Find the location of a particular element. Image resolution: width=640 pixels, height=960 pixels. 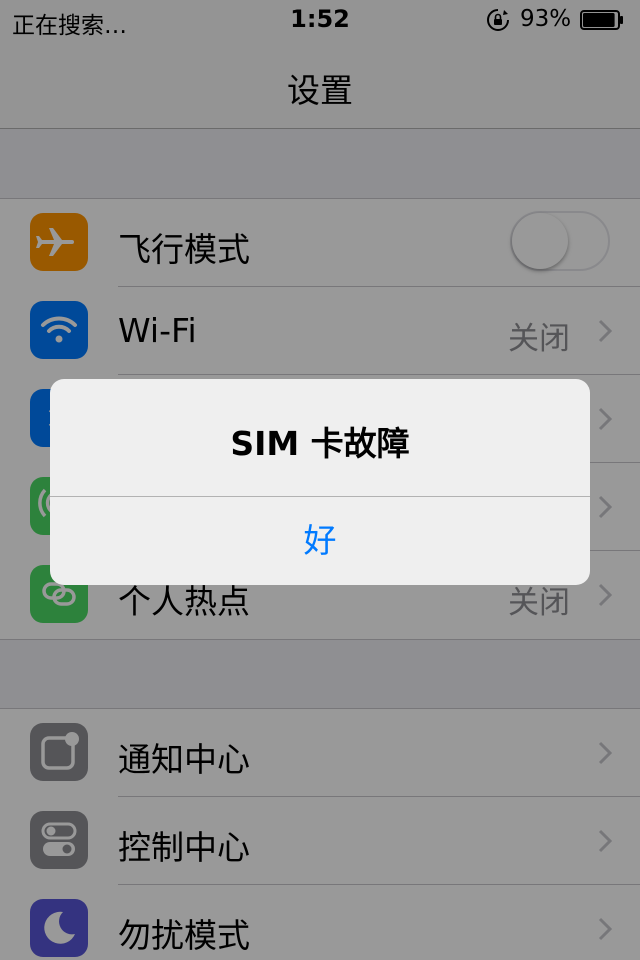

alert-title: SIM 卡故障 is located at coordinates (320, 443).